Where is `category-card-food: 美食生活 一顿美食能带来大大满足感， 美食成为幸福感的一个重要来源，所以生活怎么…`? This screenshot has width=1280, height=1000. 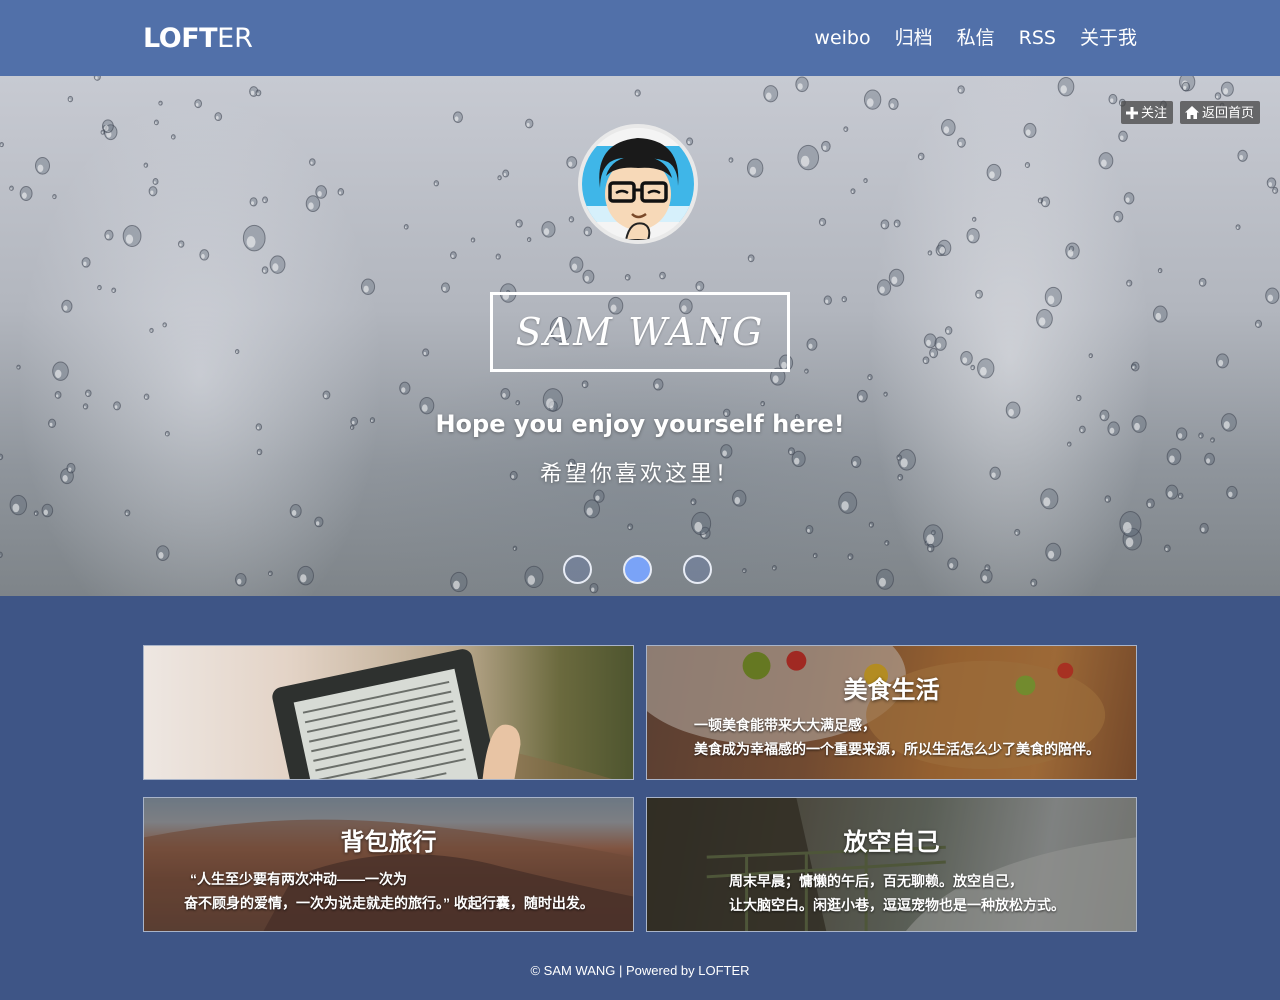 category-card-food: 美食生活 一顿美食能带来大大满足感， 美食成为幸福感的一个重要来源，所以生活怎么… is located at coordinates (891, 712).